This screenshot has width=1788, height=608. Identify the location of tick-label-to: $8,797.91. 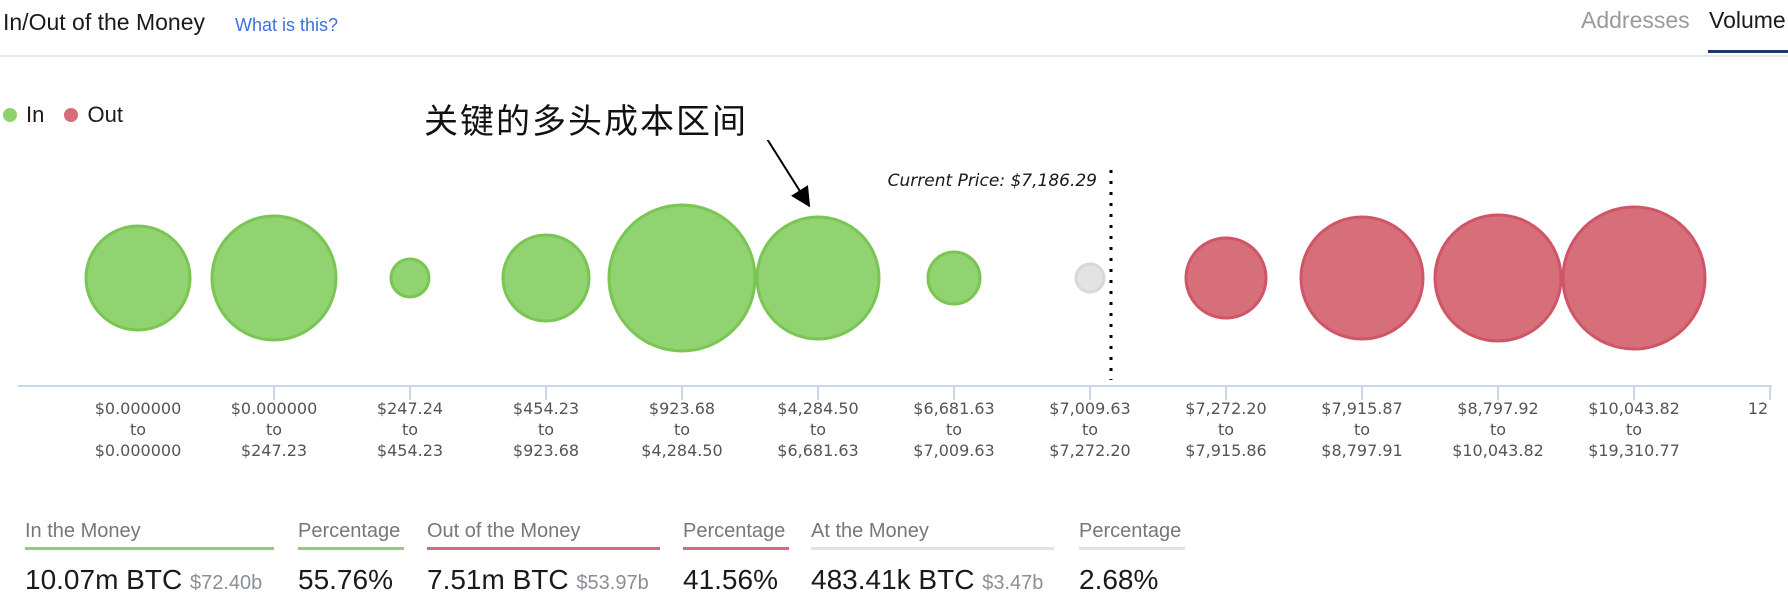
(1361, 450).